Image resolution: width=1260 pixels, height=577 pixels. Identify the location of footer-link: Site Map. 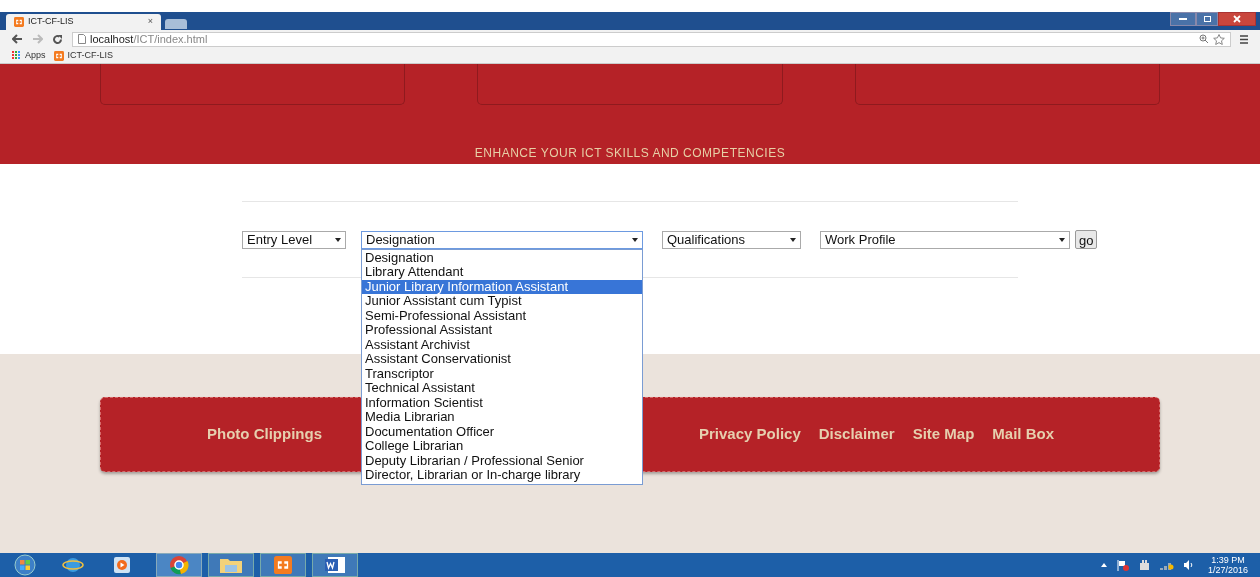
(943, 434).